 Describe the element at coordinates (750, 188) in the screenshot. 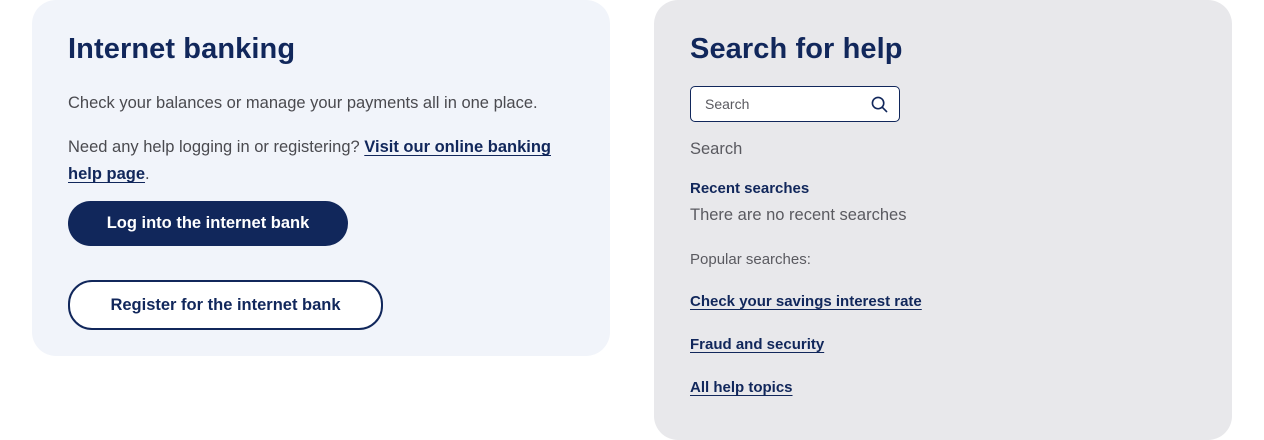

I see `recent-searches-heading: Recent searches` at that location.